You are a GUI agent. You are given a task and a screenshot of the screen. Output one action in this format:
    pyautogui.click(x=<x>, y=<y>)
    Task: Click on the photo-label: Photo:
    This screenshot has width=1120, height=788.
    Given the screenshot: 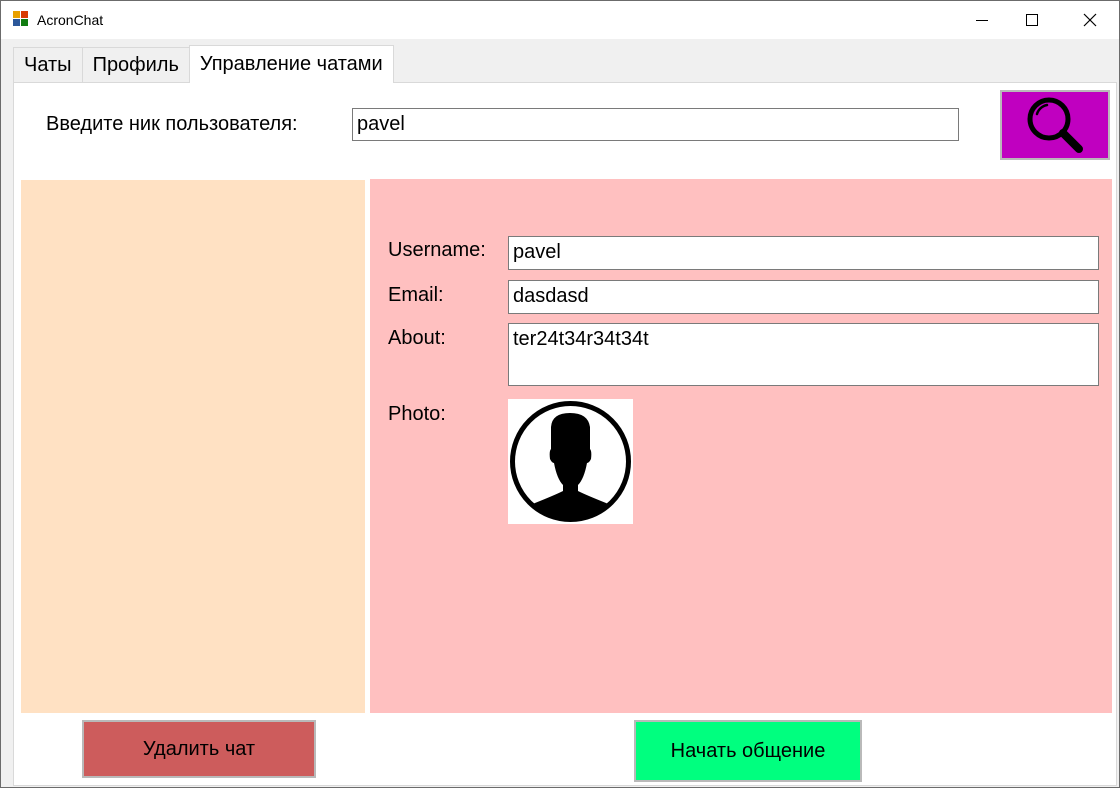 What is the action you would take?
    pyautogui.click(x=417, y=414)
    